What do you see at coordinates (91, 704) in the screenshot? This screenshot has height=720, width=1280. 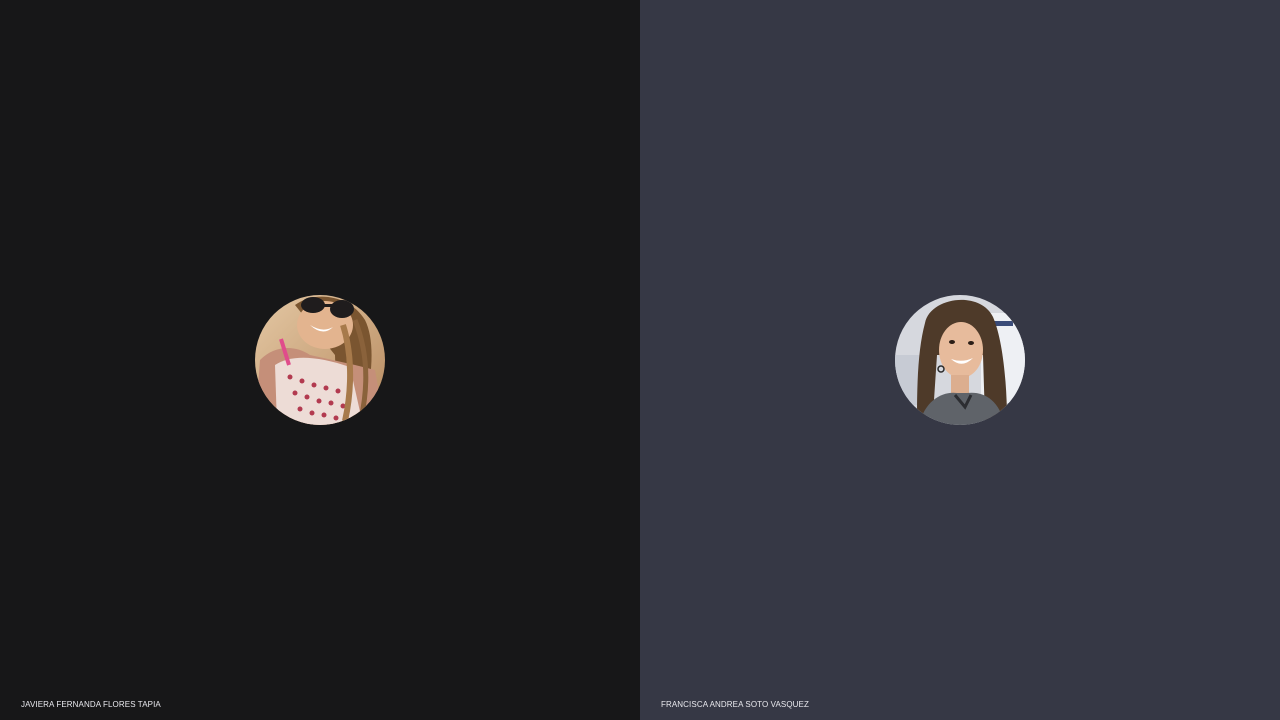 I see `participant-name: JAVIERA FERNANDA FLORES TAPIA` at bounding box center [91, 704].